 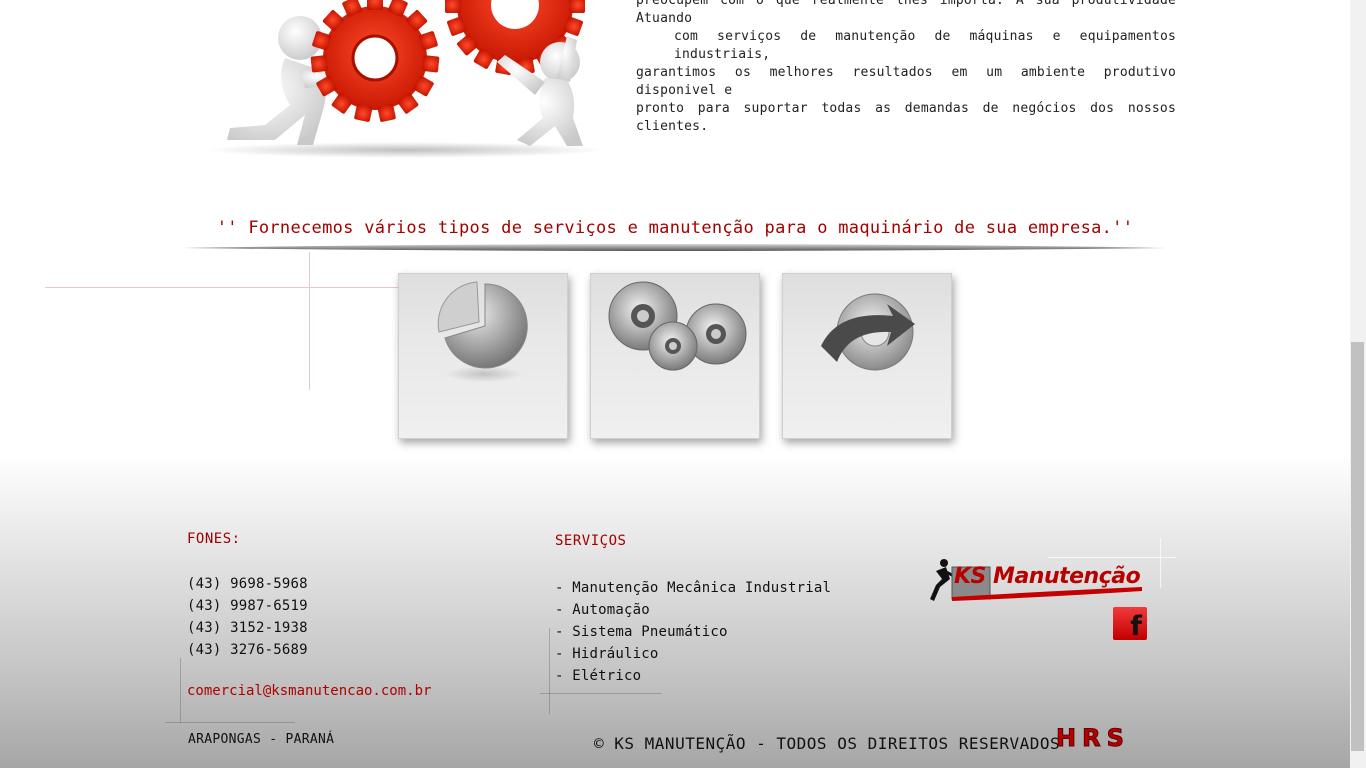 I want to click on tagline-divider, so click(x=675, y=247).